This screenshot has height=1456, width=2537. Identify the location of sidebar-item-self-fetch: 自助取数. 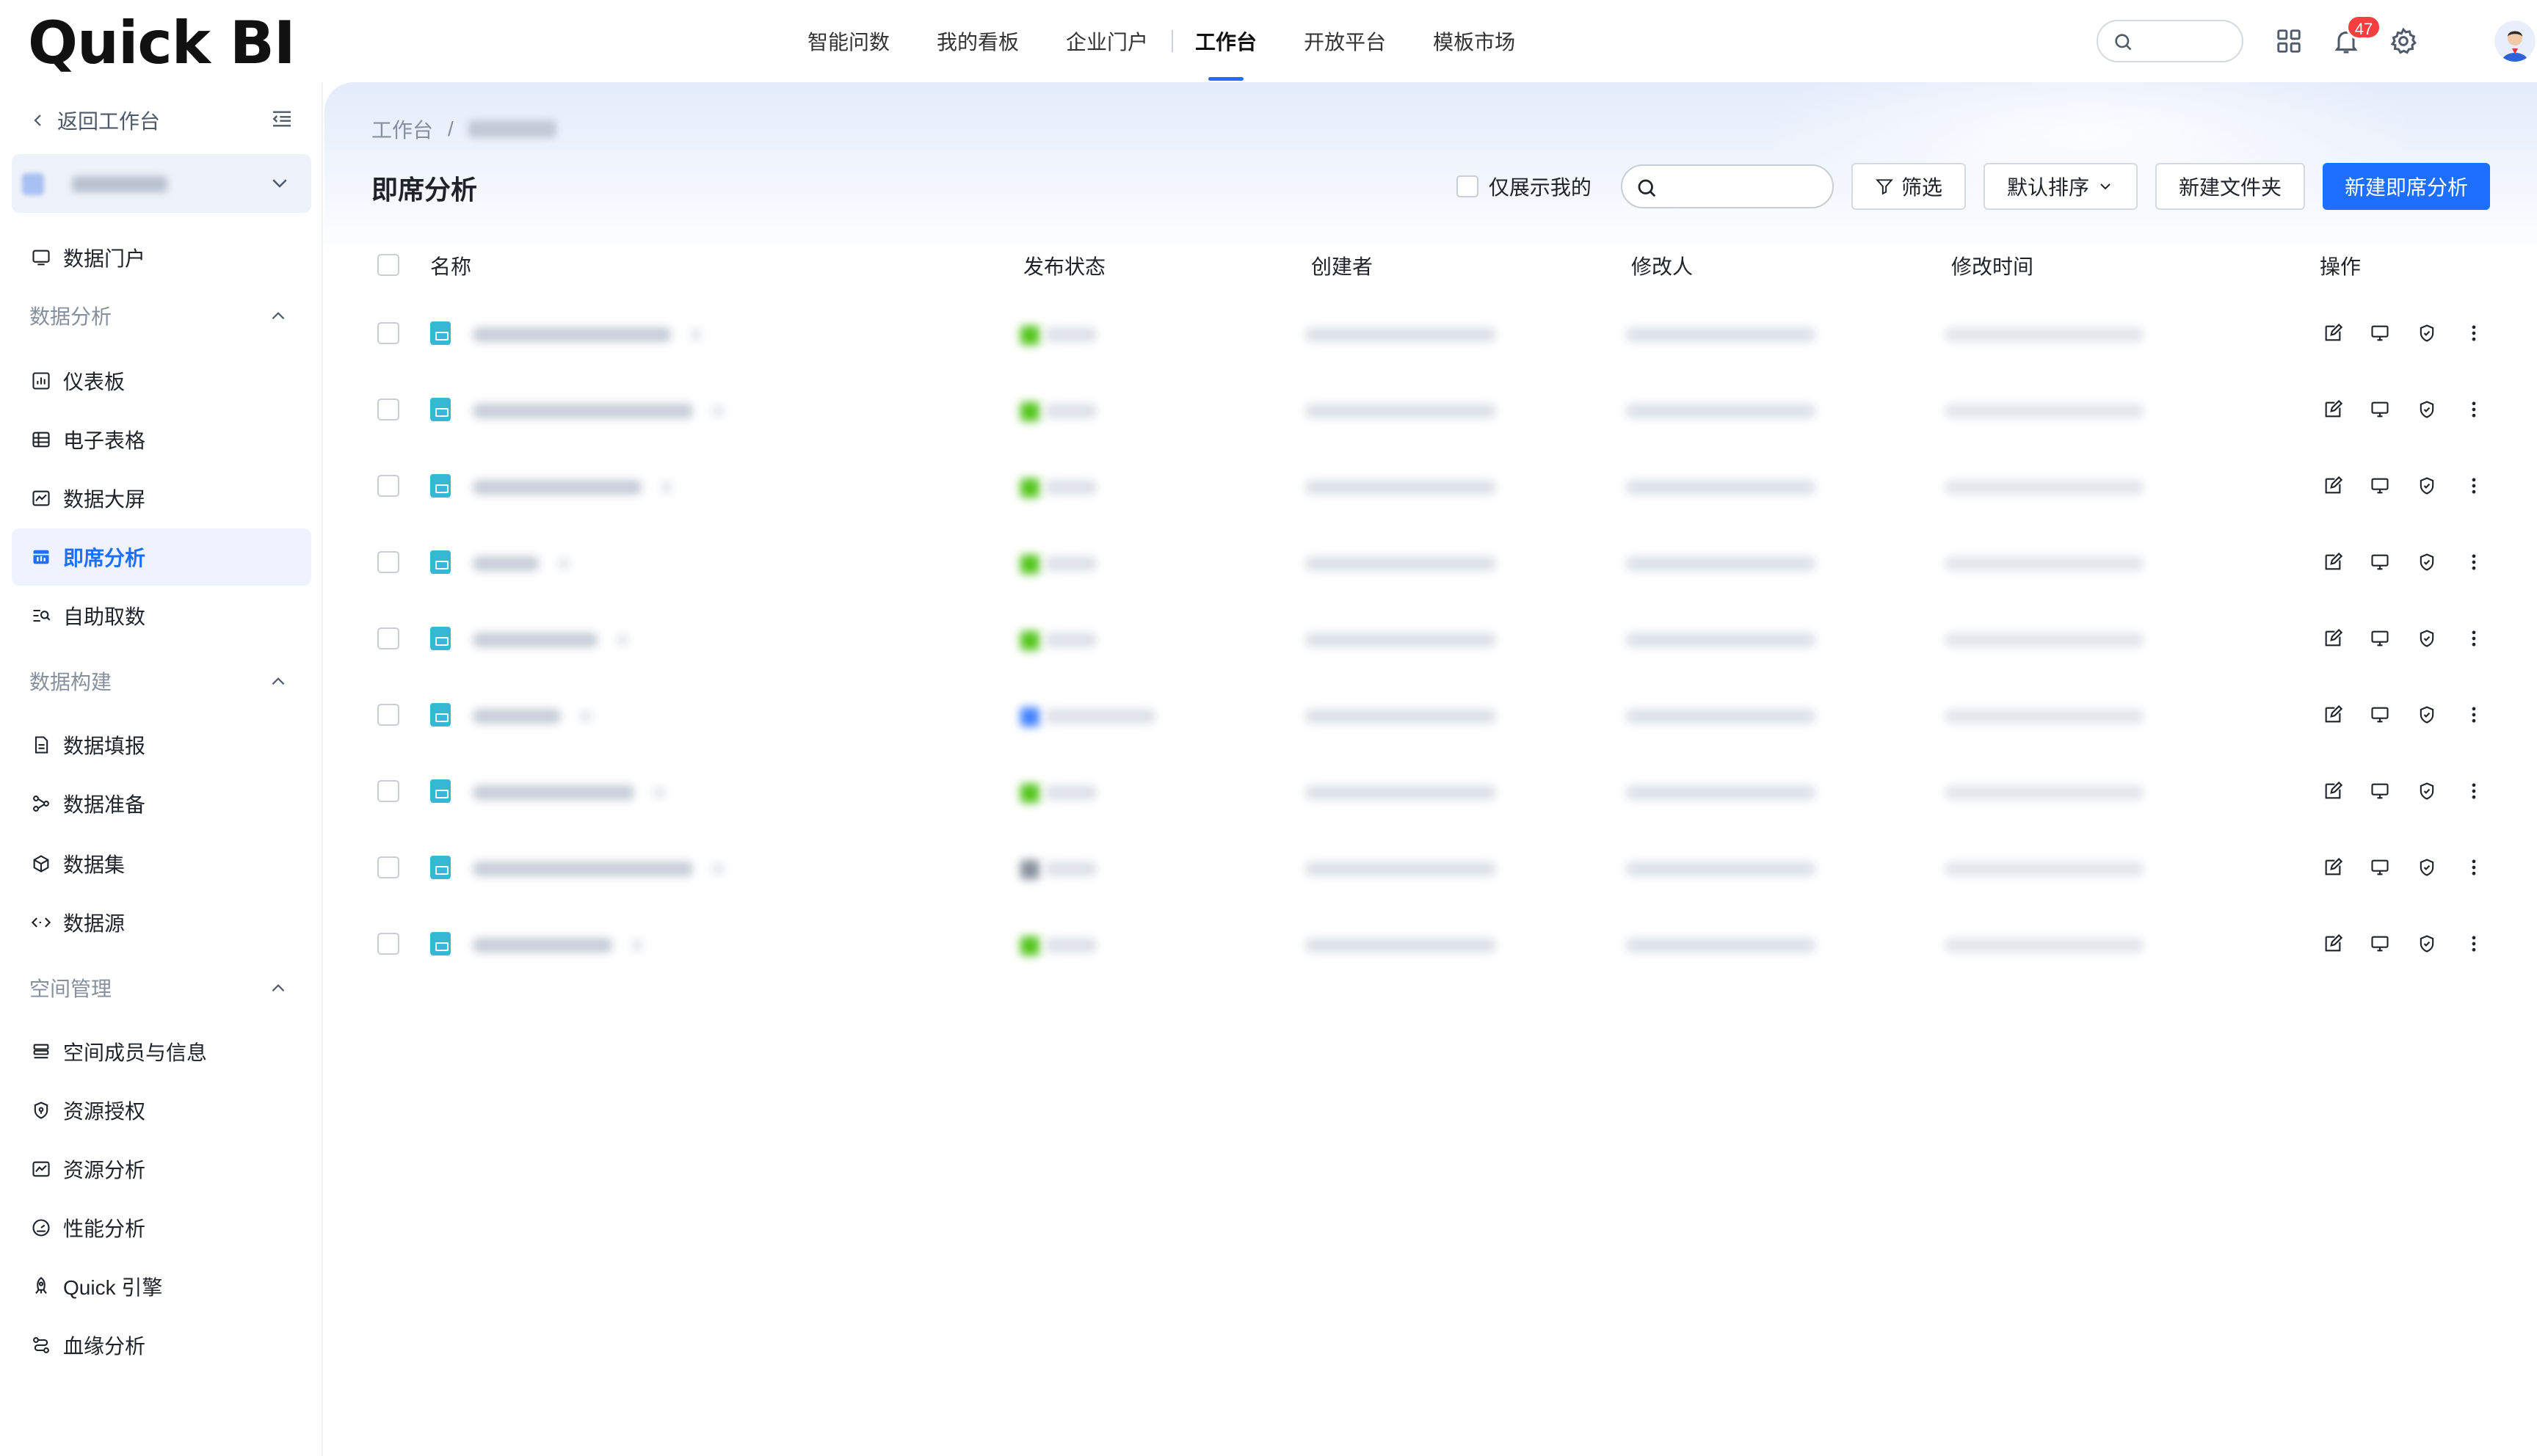
(161, 615).